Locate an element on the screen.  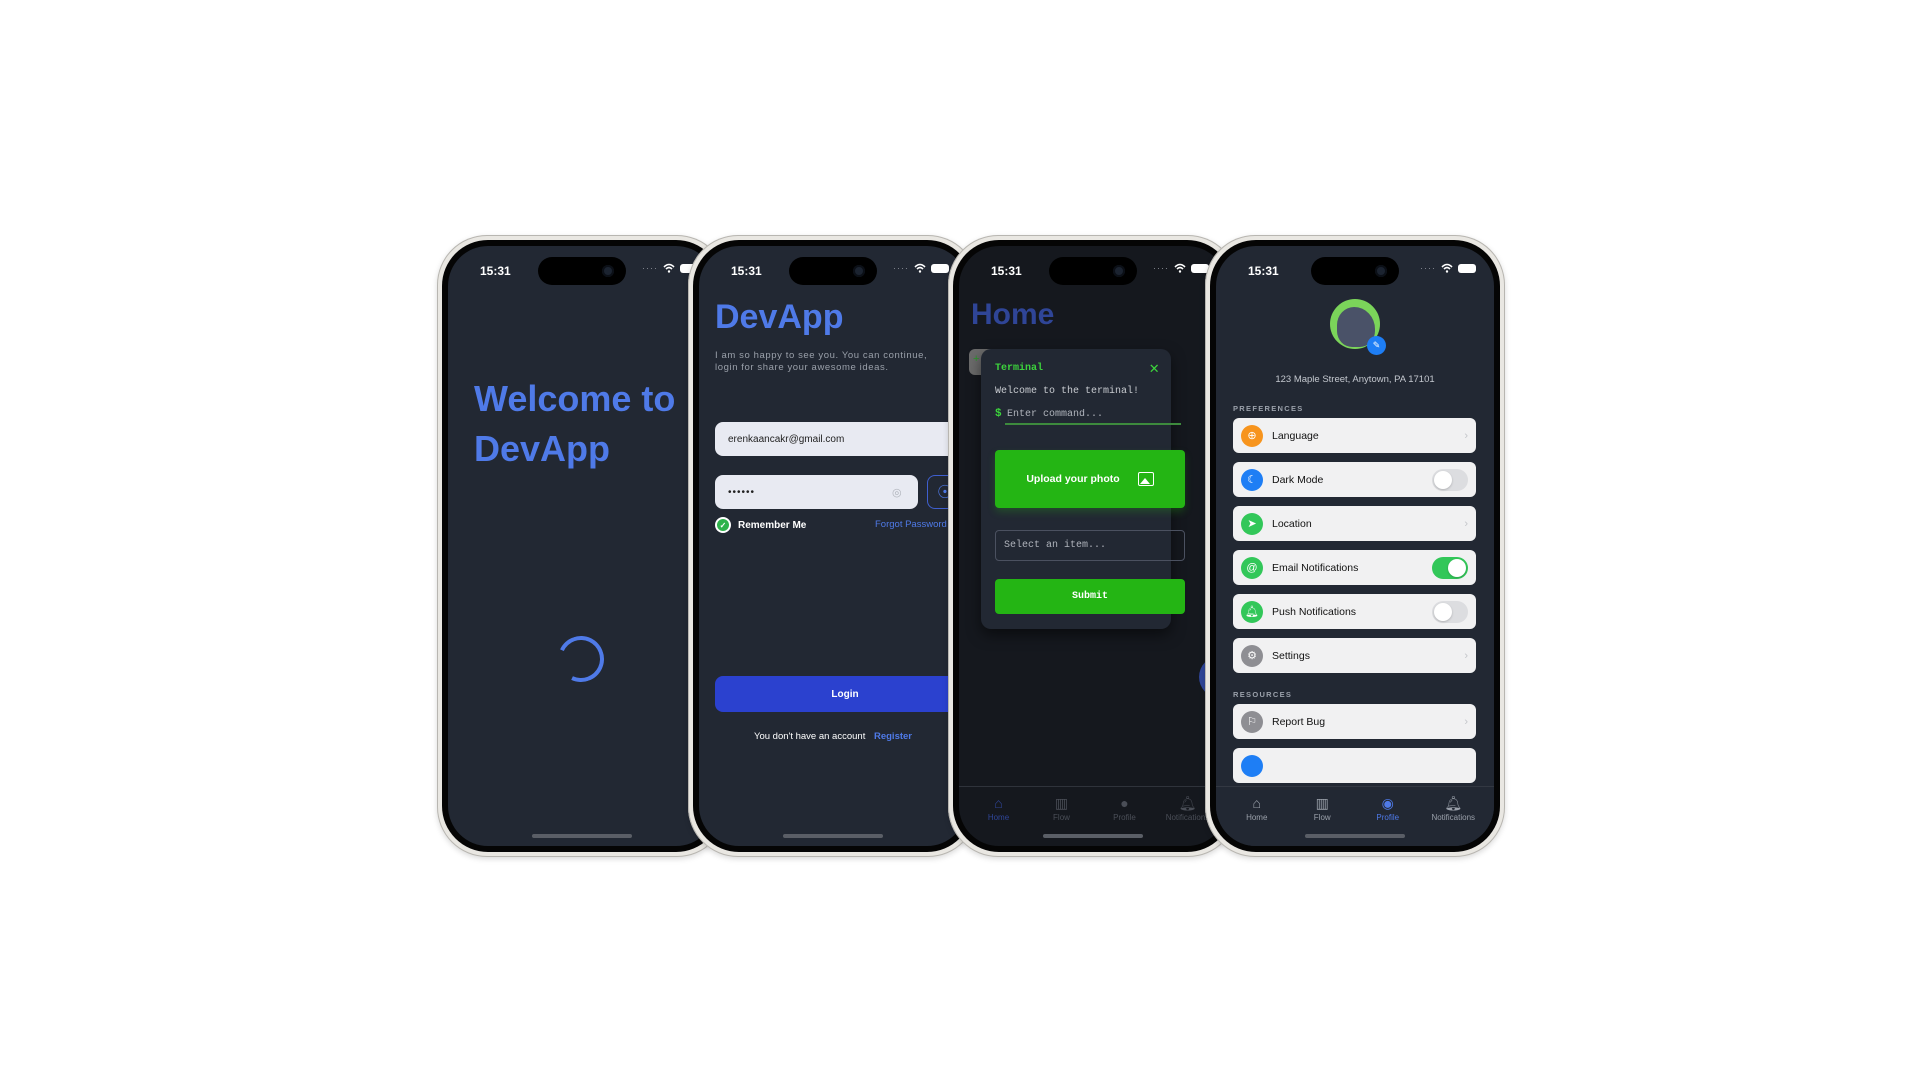
register-row: You don't have an account Register is located at coordinates (833, 736).